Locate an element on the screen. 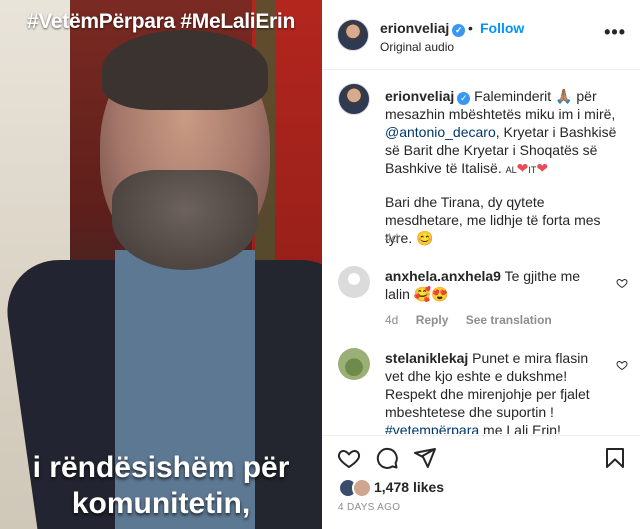 This screenshot has height=529, width=640. caption-meta: 4d is located at coordinates (398, 238).